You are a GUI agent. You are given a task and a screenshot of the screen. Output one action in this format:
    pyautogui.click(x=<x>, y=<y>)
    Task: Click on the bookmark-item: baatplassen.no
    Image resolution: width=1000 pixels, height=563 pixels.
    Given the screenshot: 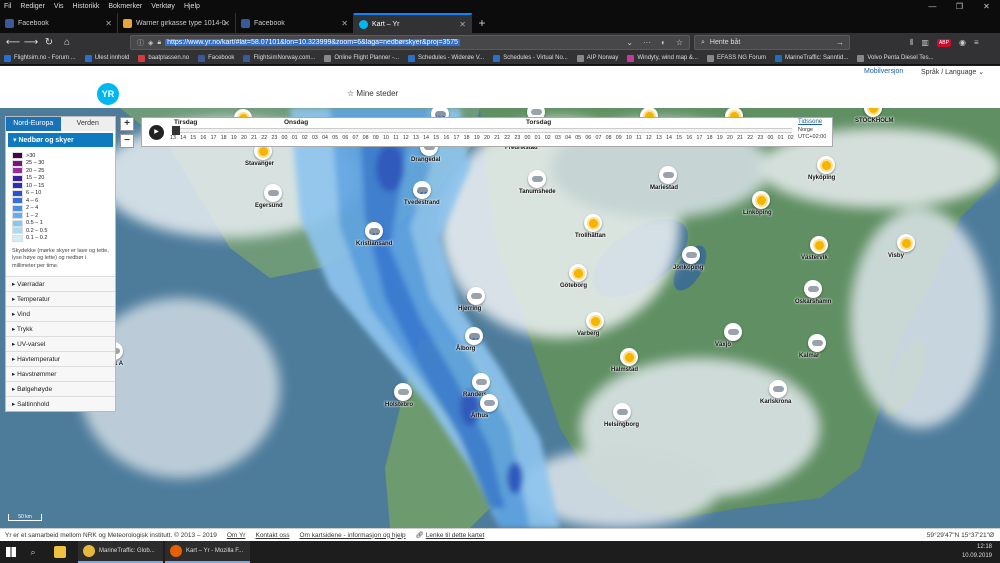 What is the action you would take?
    pyautogui.click(x=163, y=58)
    